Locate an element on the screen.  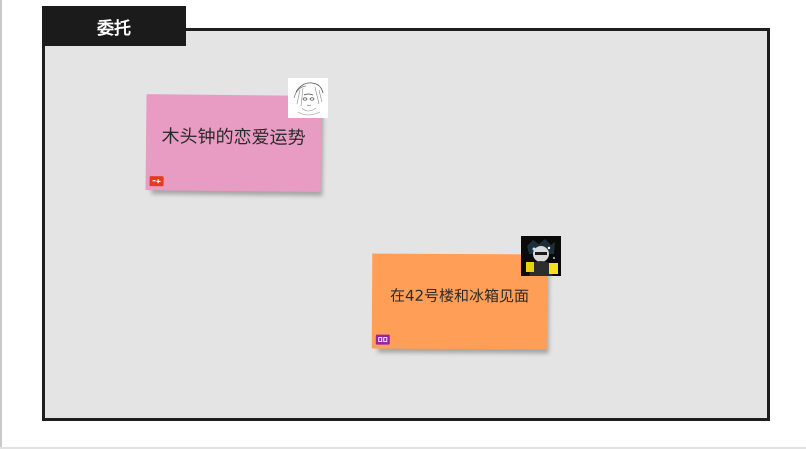
board-tab-label: 委托 is located at coordinates (114, 28).